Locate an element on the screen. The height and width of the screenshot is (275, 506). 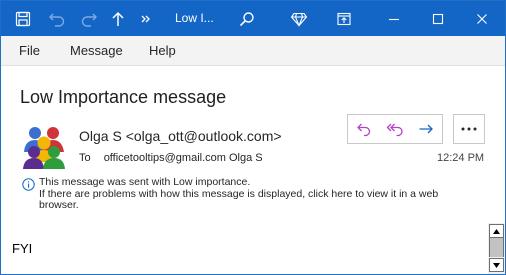
info-icon is located at coordinates (28, 184).